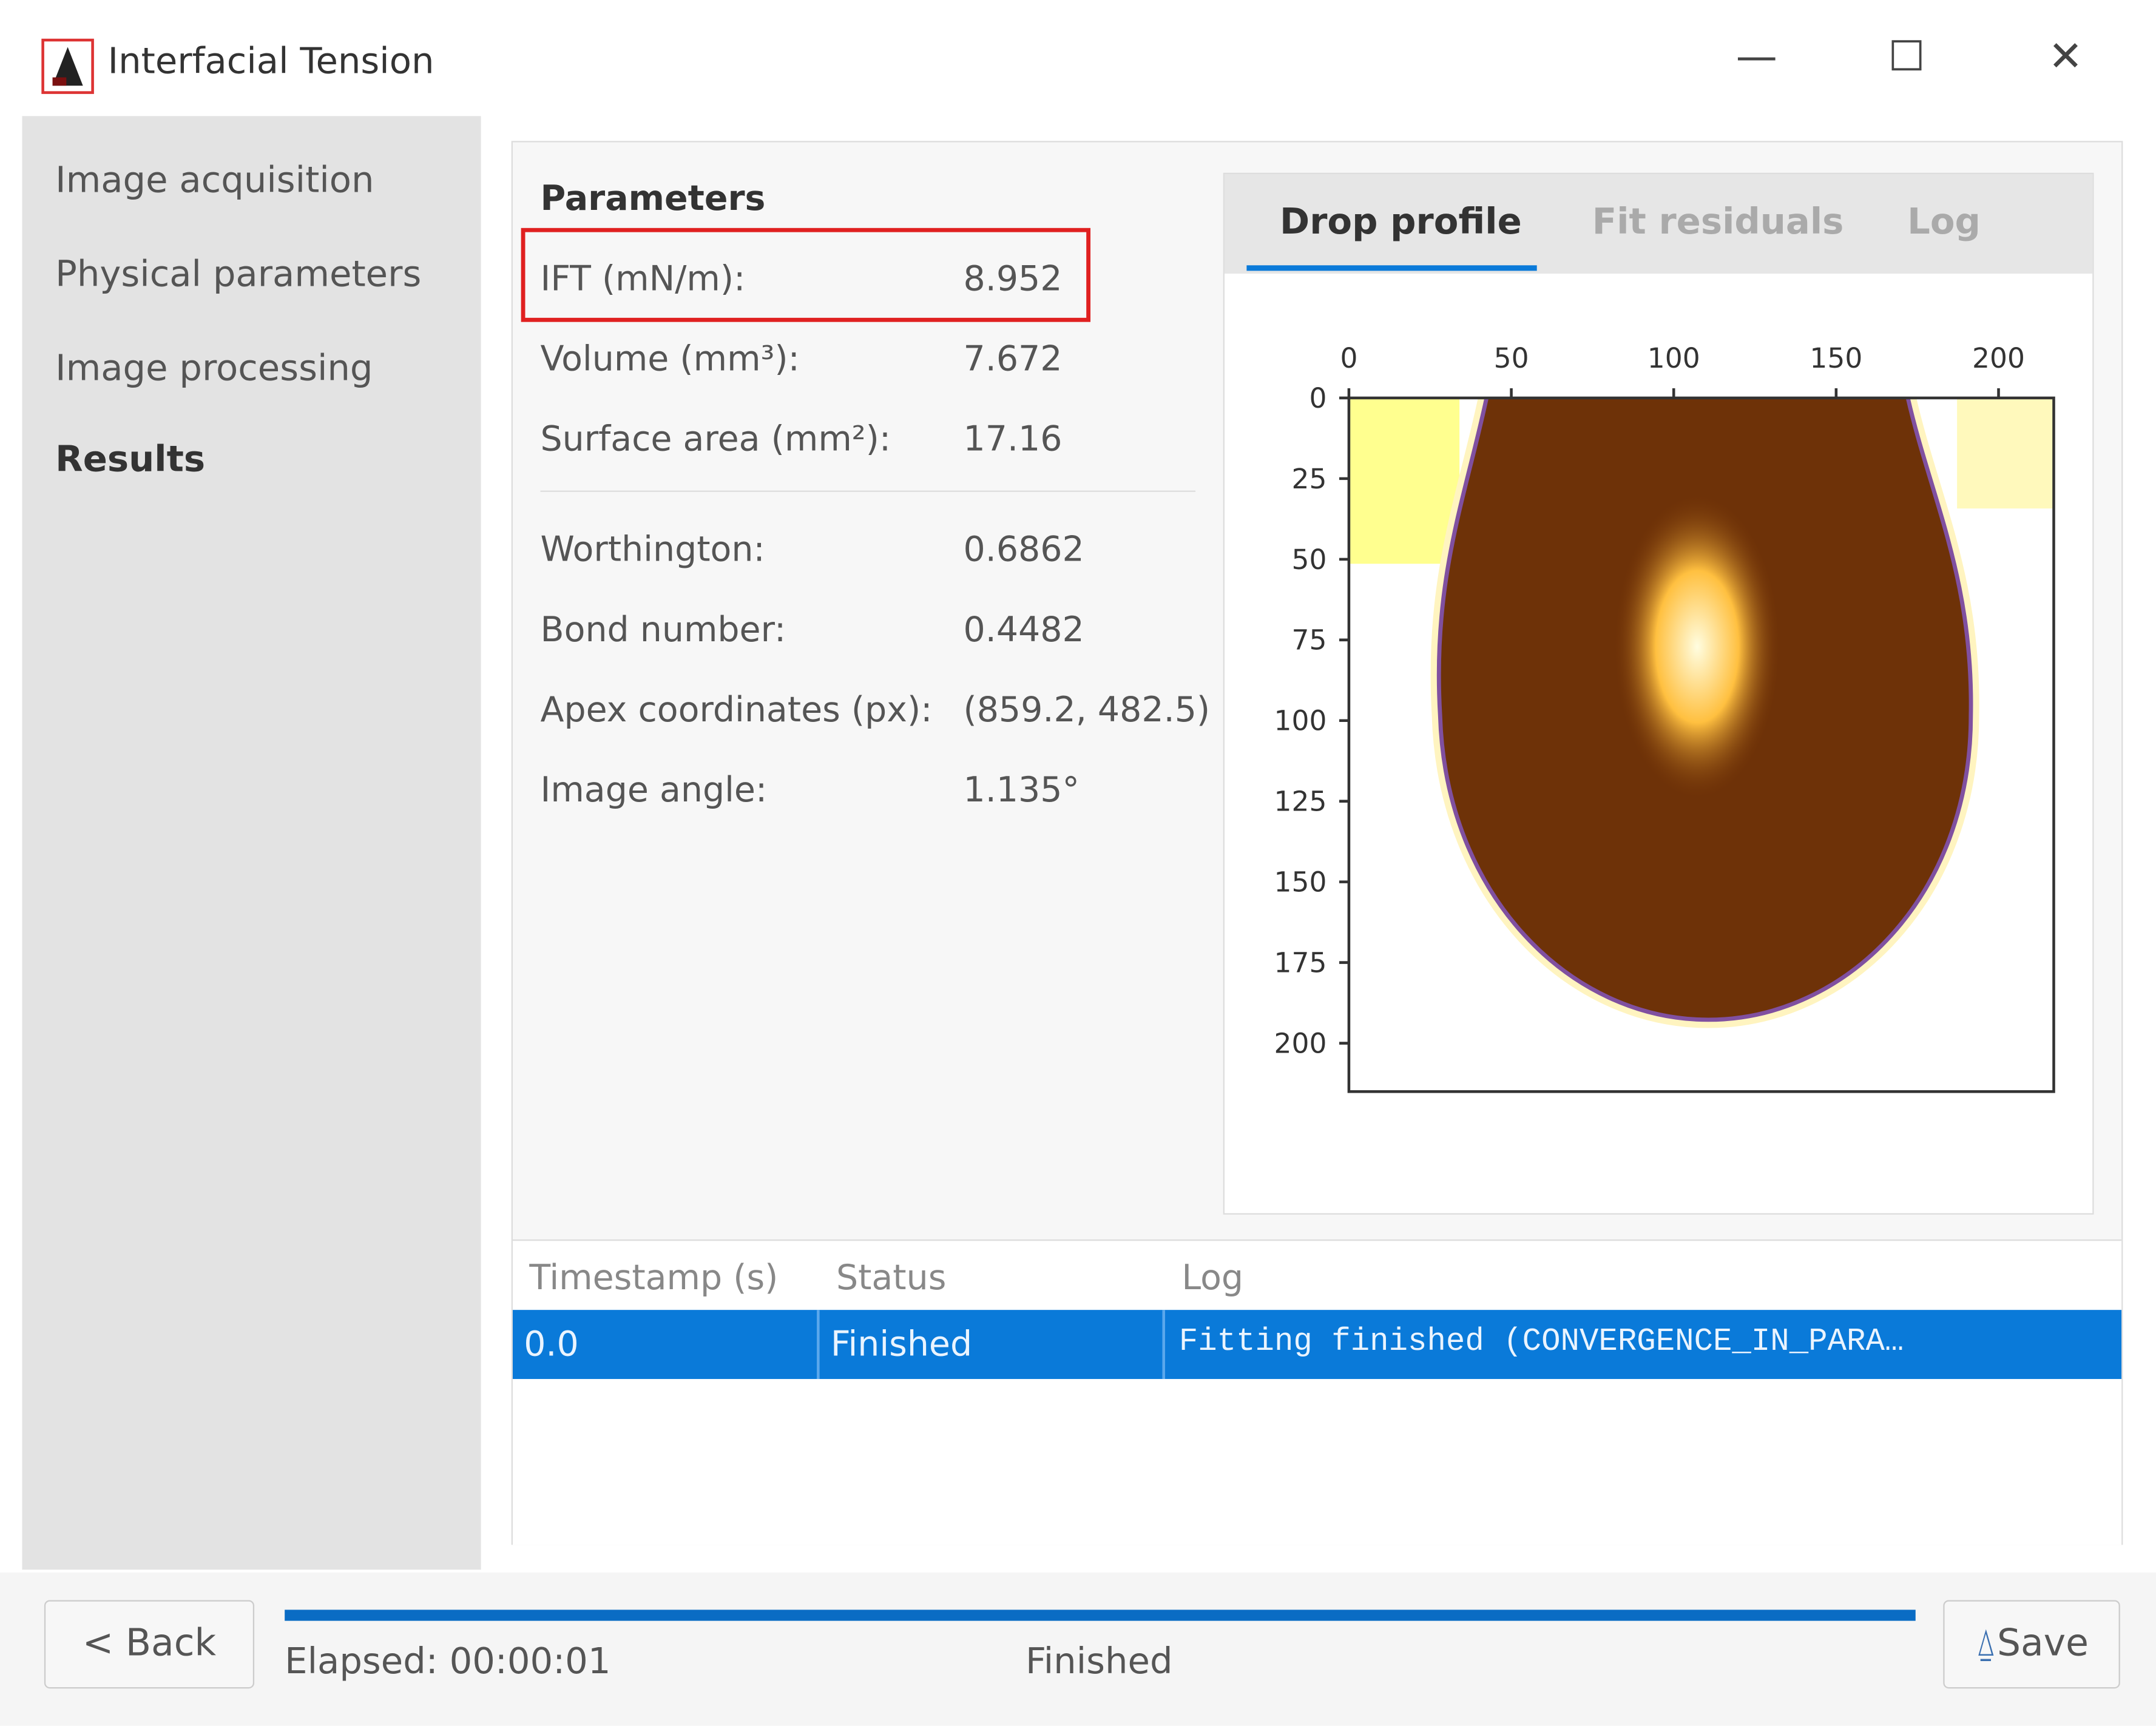 The height and width of the screenshot is (1726, 2156). What do you see at coordinates (1300, 963) in the screenshot?
I see `y-tick-label: 175` at bounding box center [1300, 963].